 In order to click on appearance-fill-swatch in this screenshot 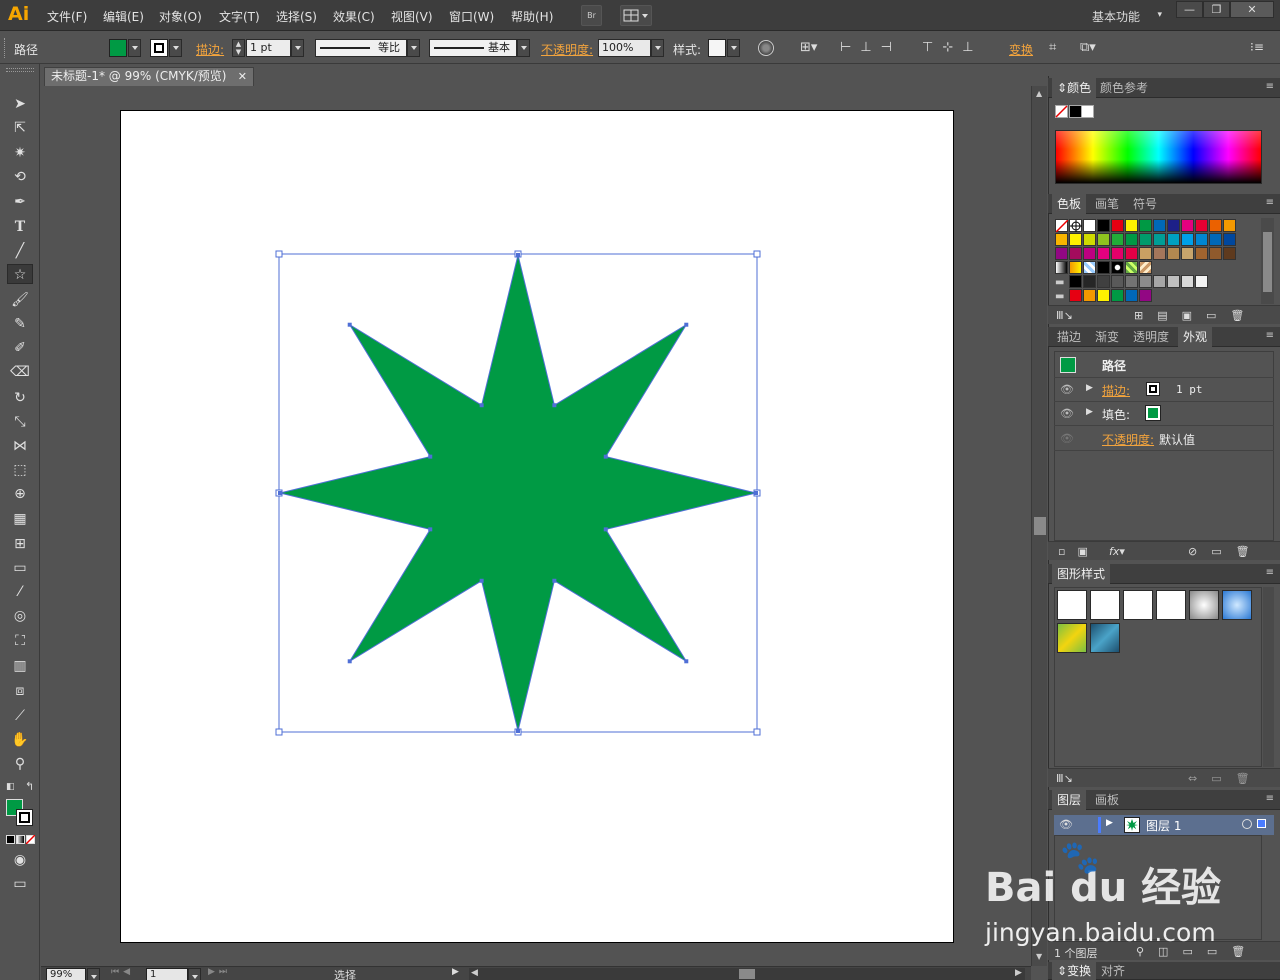, I will do `click(1153, 413)`.